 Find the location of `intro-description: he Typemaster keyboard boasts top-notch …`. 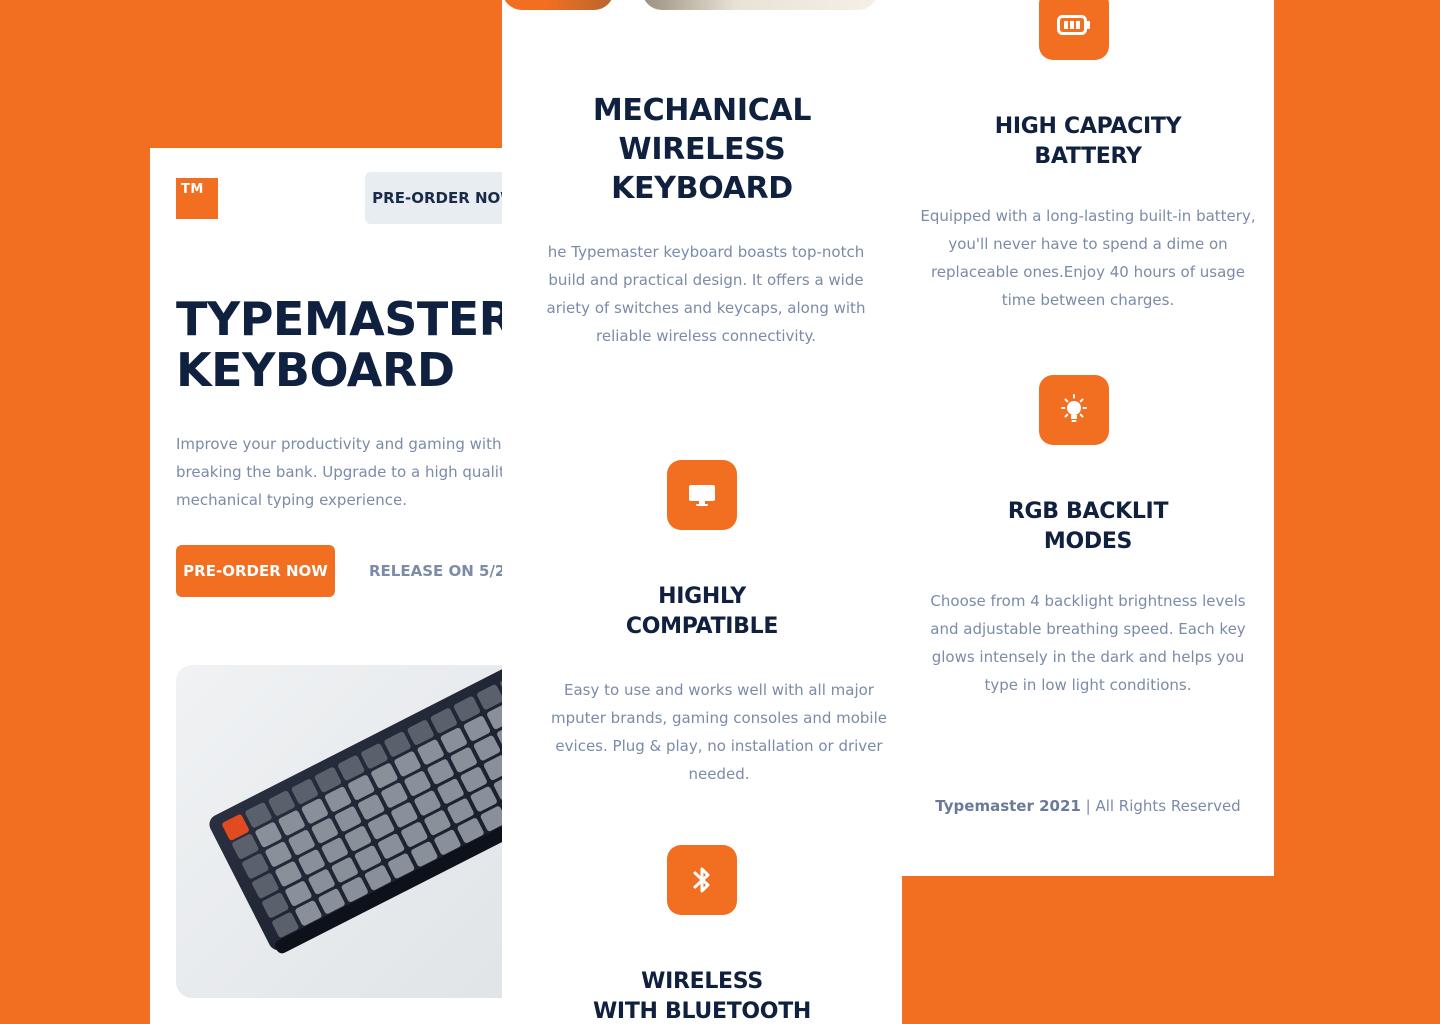

intro-description: he Typemaster keyboard boasts top-notch … is located at coordinates (706, 294).